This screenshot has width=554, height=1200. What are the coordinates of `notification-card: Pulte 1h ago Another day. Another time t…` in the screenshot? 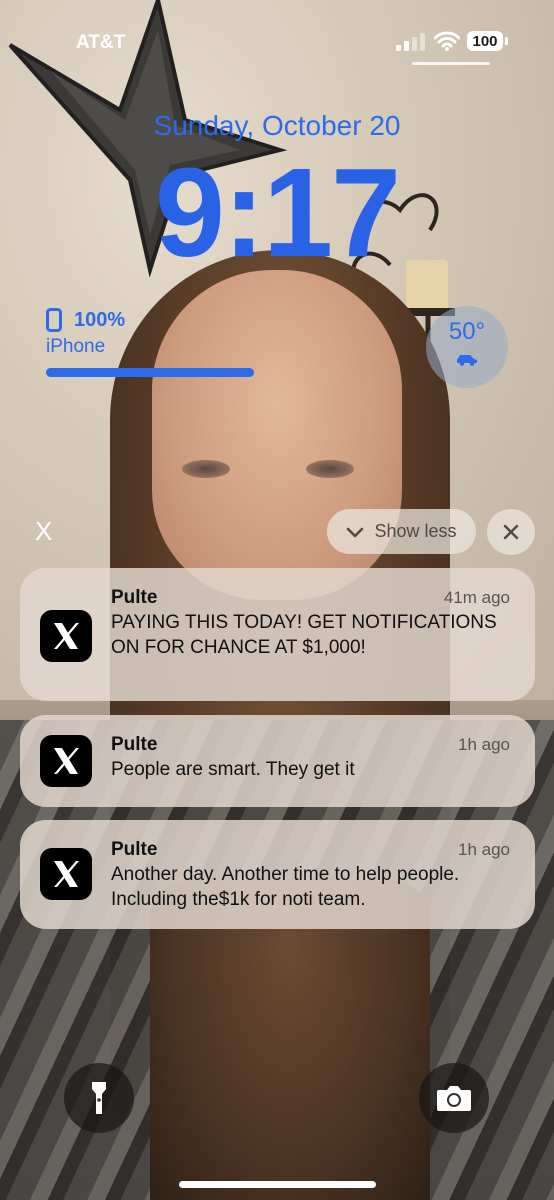 It's located at (277, 874).